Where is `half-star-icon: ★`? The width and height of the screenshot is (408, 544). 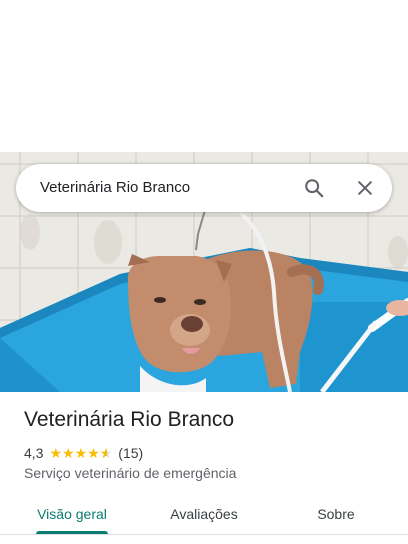
half-star-icon: ★ is located at coordinates (106, 453).